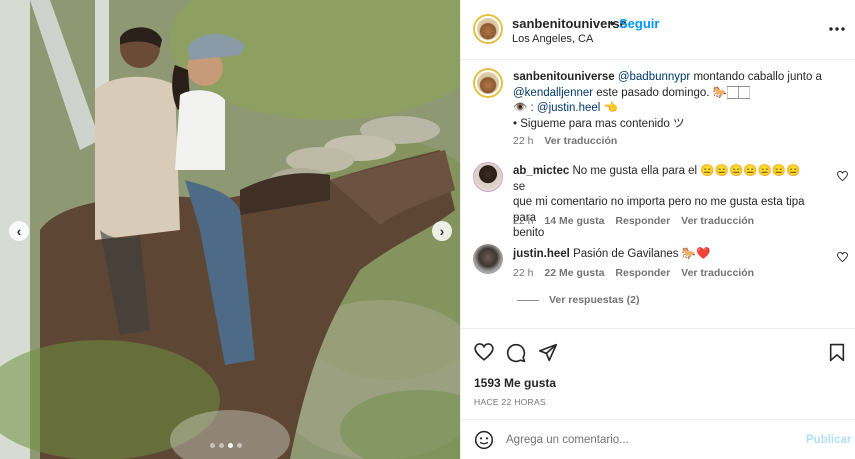 This screenshot has width=855, height=459. What do you see at coordinates (442, 231) in the screenshot?
I see `next-media-button: ›` at bounding box center [442, 231].